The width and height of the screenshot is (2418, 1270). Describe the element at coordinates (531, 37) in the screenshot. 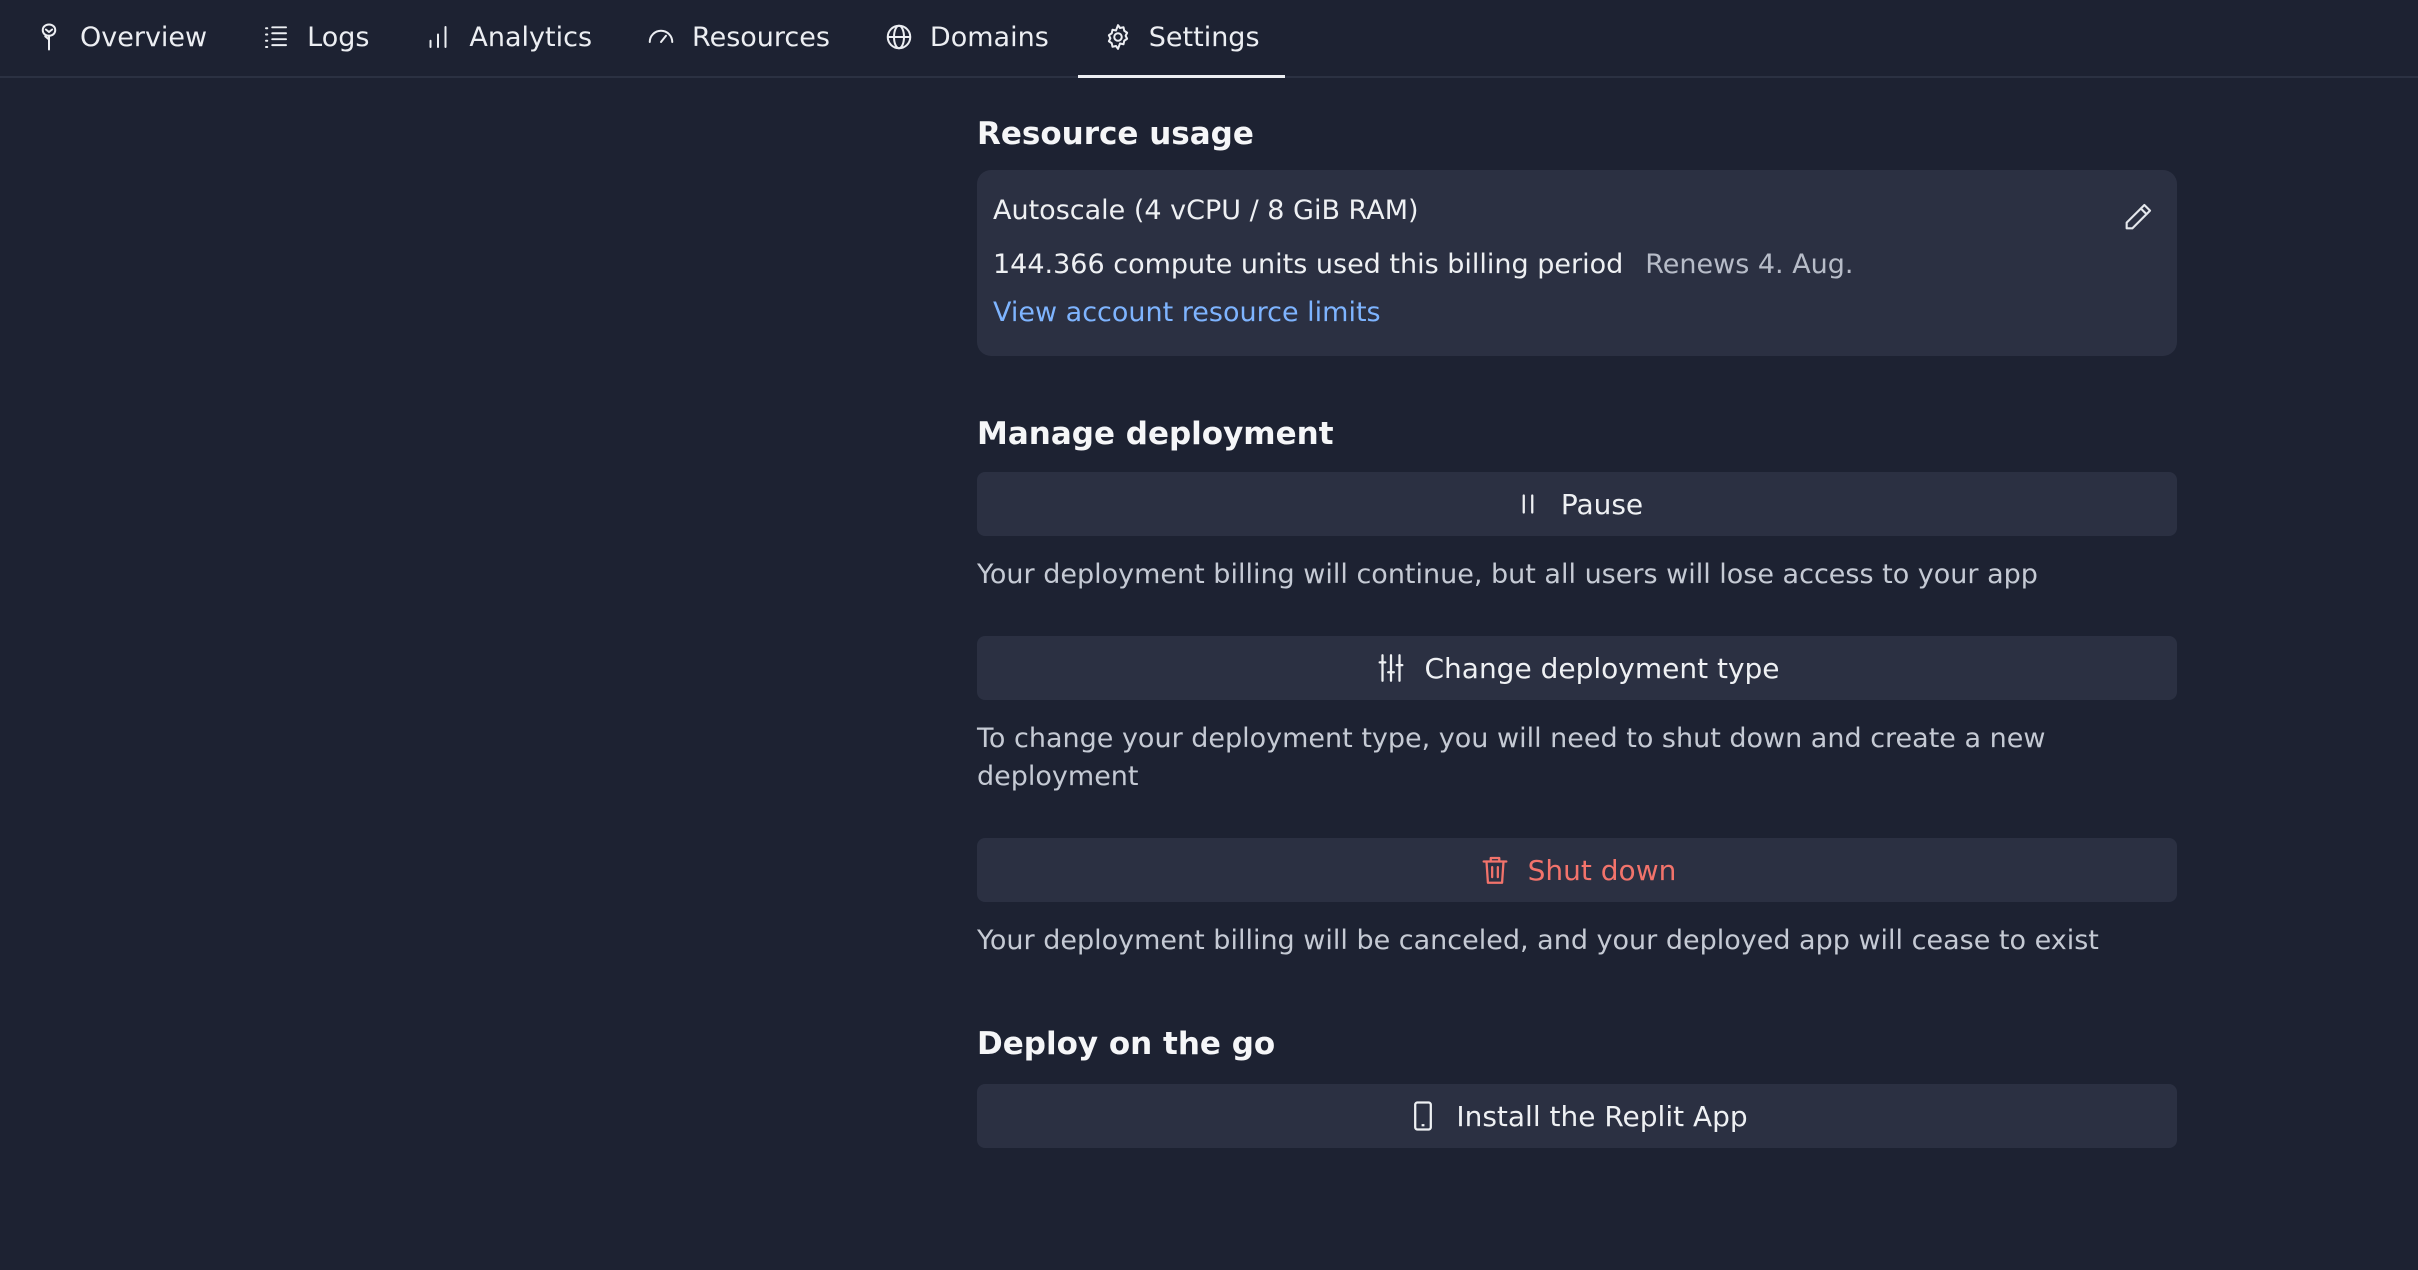

I see `tab-label: Analytics` at that location.